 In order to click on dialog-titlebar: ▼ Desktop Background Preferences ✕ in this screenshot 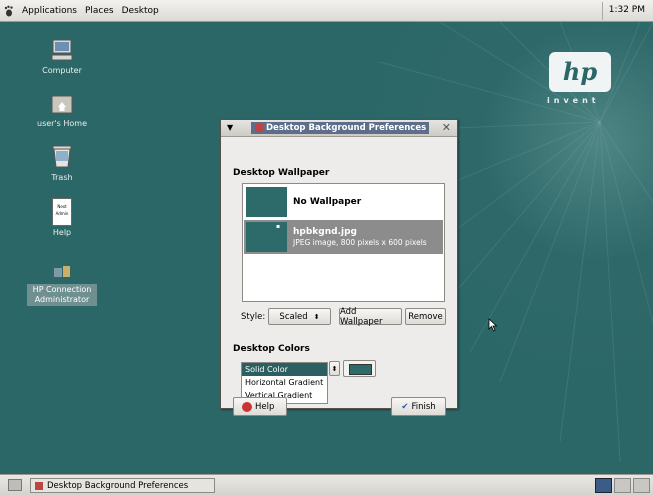, I will do `click(339, 128)`.